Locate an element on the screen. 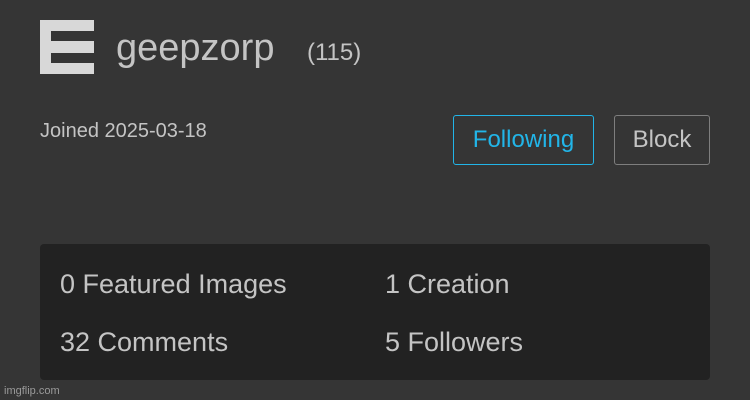  block-button: Block is located at coordinates (662, 140).